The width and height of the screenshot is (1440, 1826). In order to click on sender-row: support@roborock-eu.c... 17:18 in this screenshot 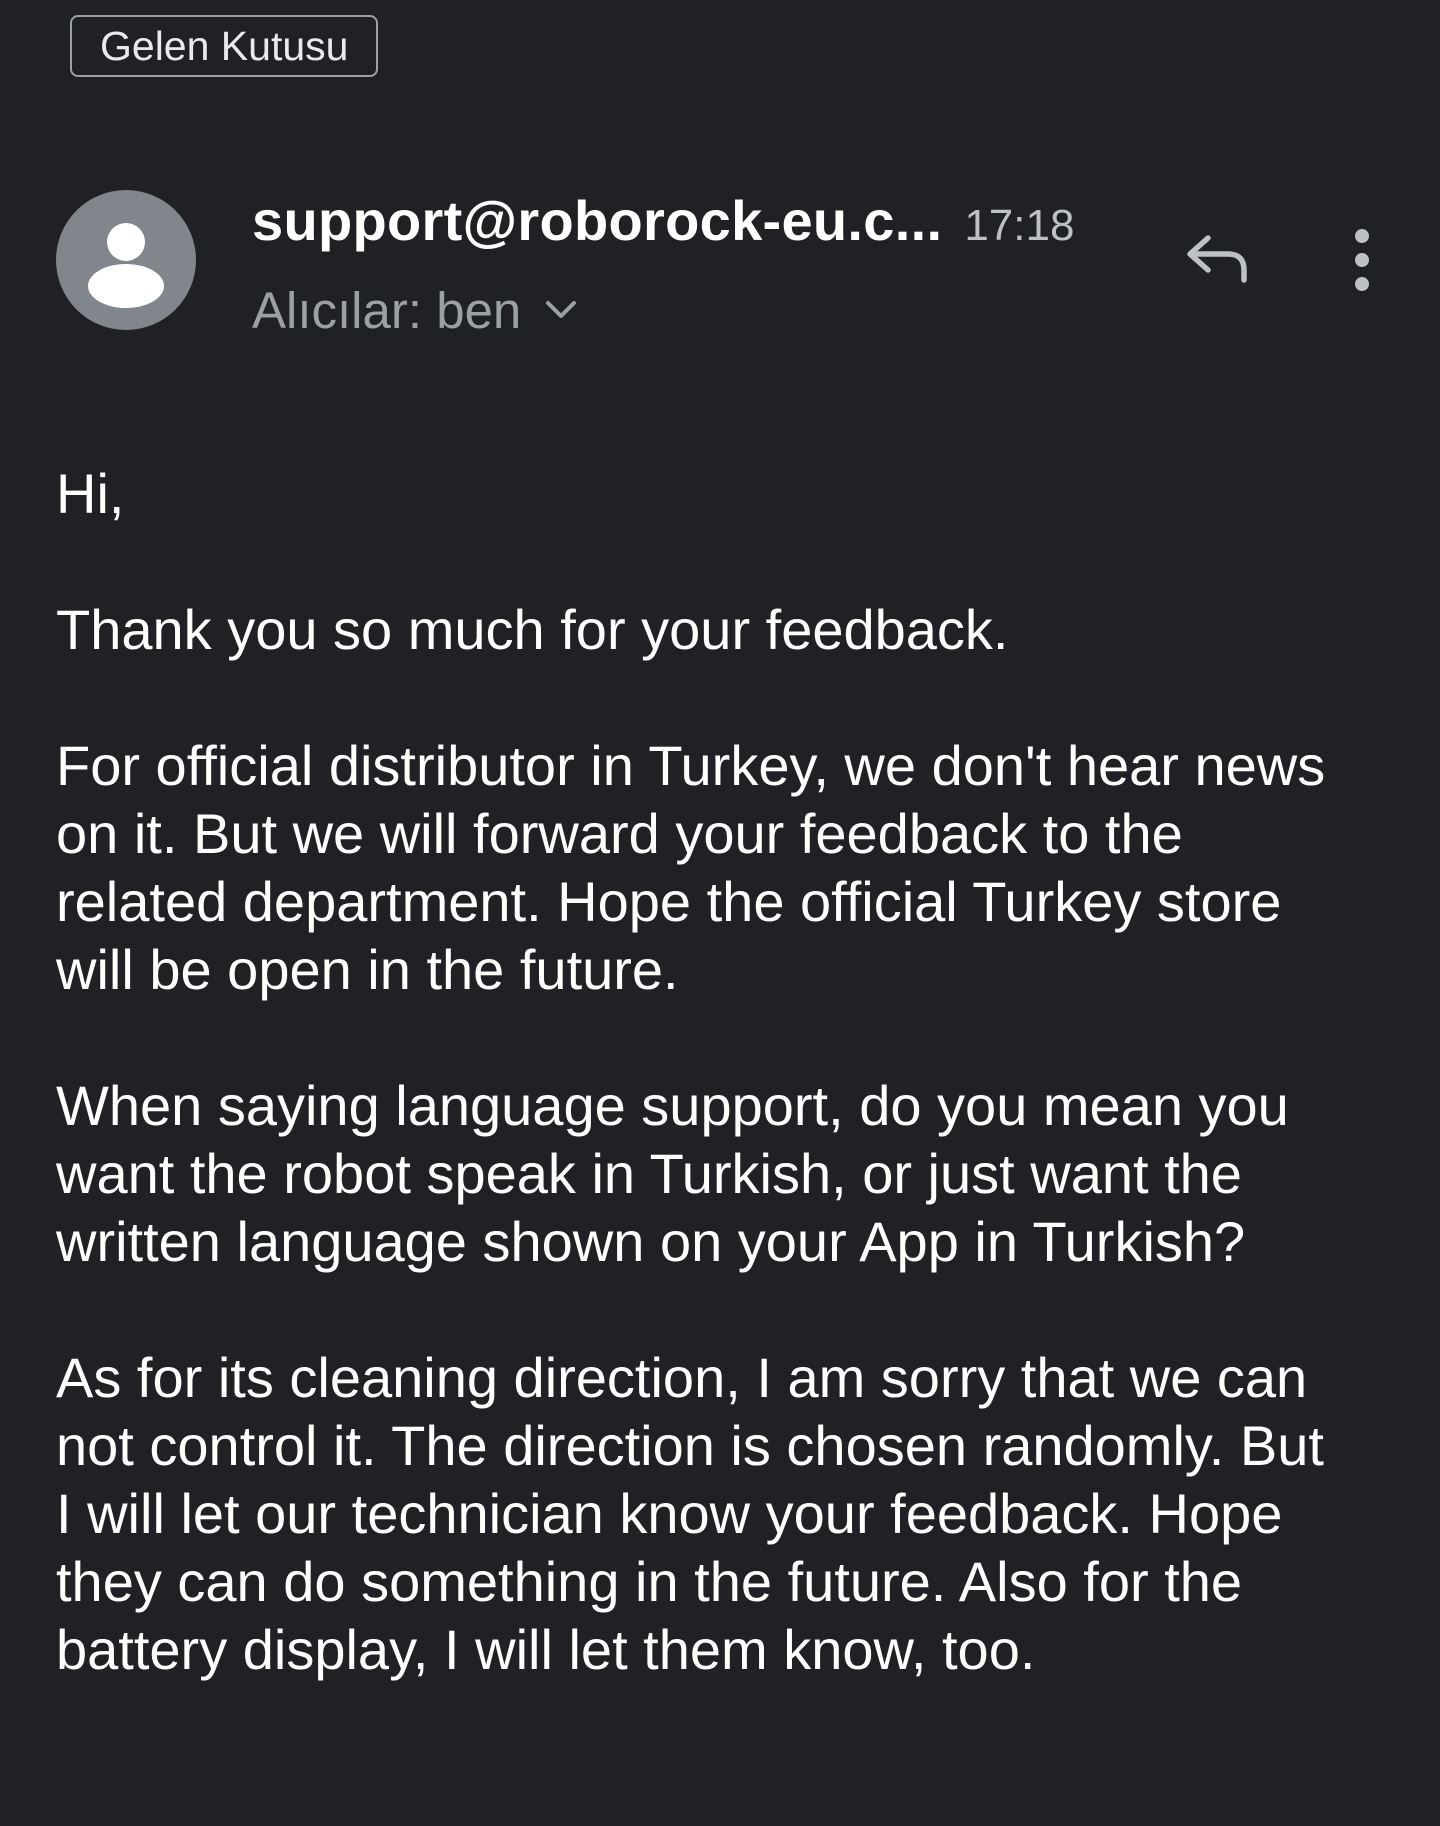, I will do `click(702, 223)`.